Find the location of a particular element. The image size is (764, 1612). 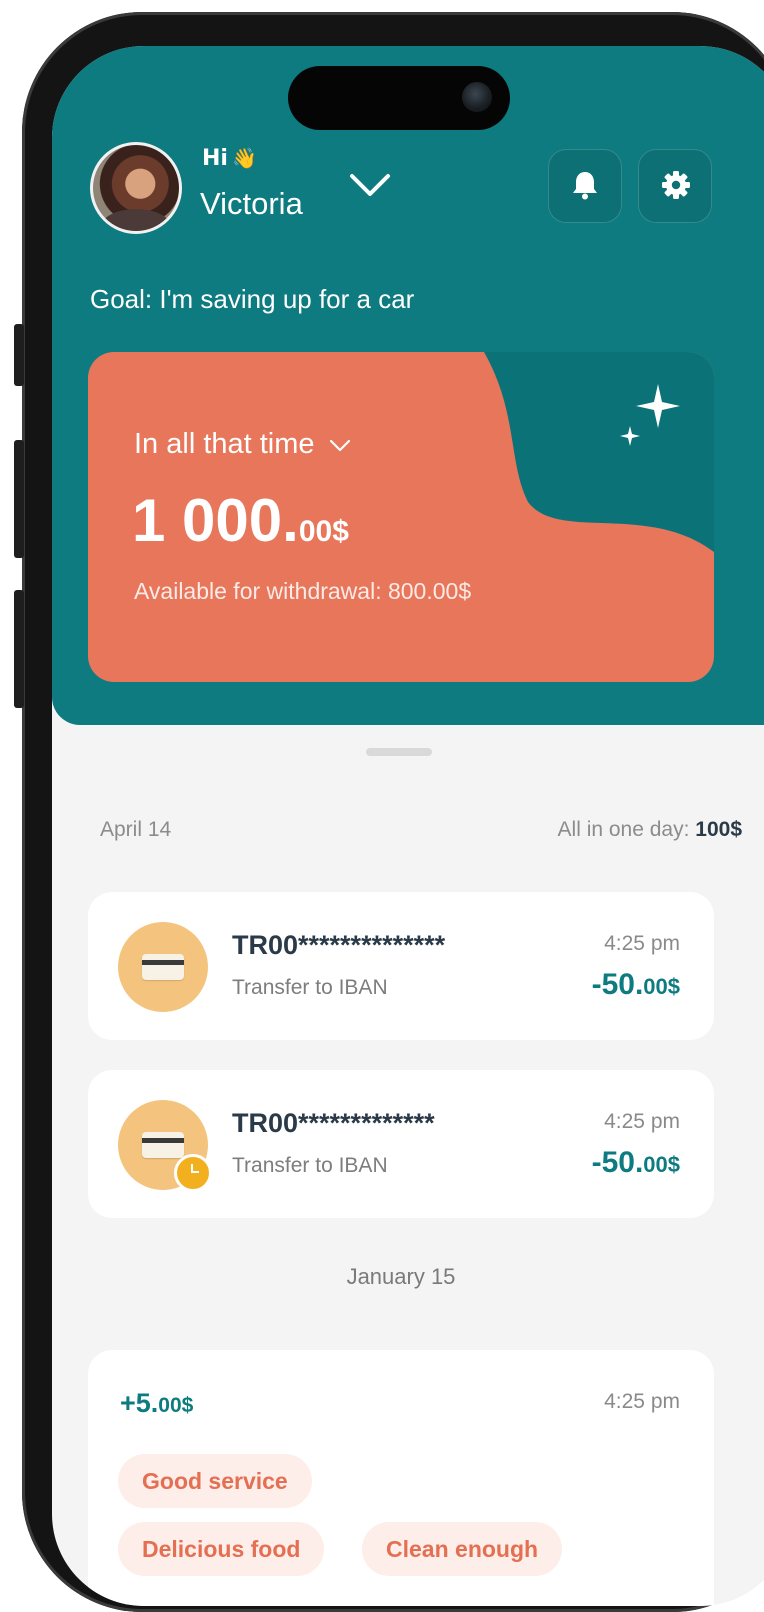

volume-down-button is located at coordinates (19, 649).